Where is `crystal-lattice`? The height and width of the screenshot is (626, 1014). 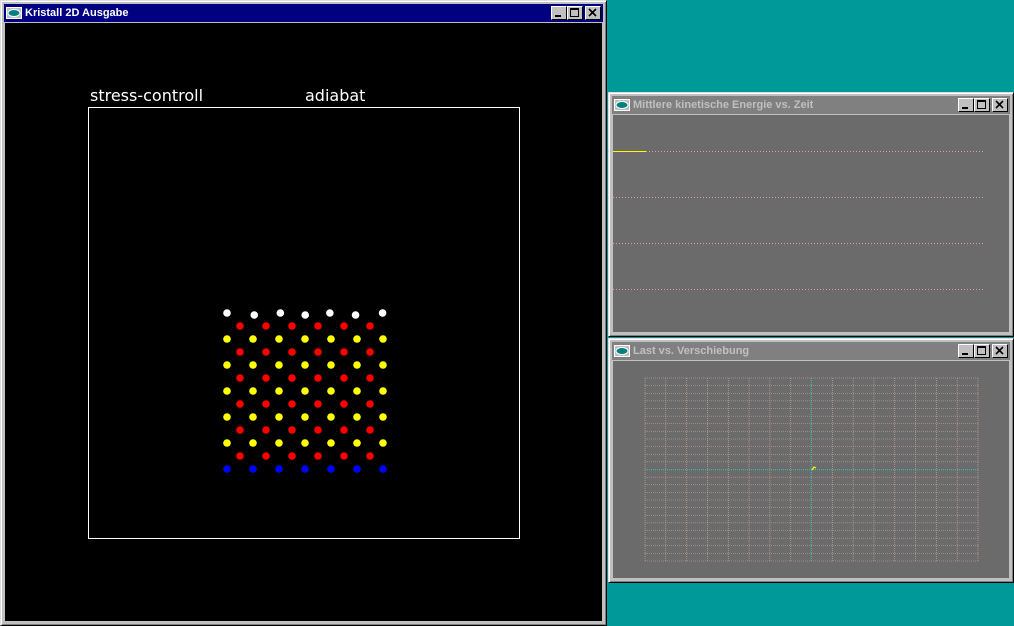
crystal-lattice is located at coordinates (305, 391).